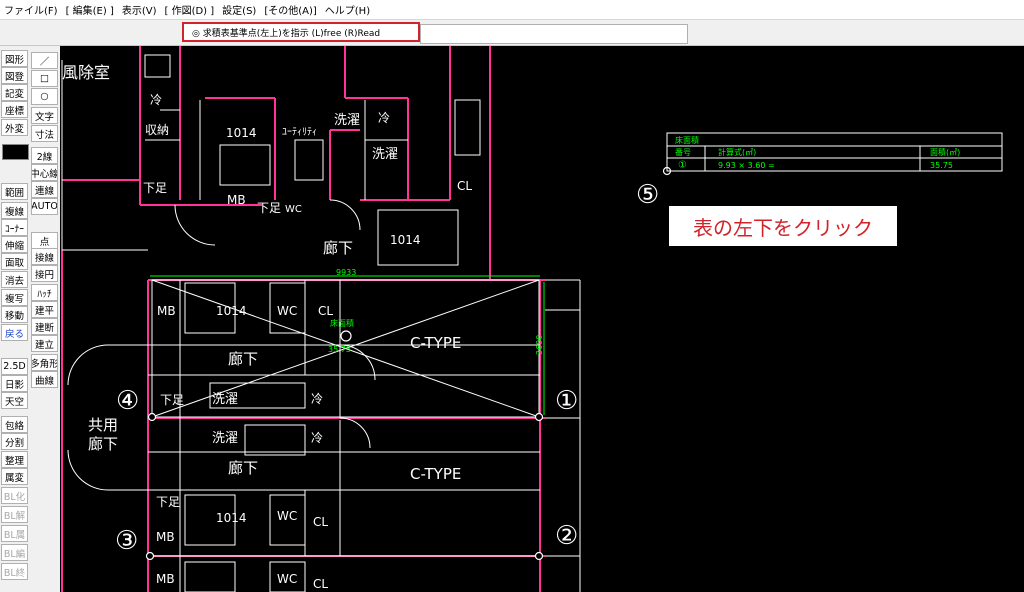 This screenshot has height=592, width=1024. What do you see at coordinates (554, 34) in the screenshot?
I see `command-prompt-field` at bounding box center [554, 34].